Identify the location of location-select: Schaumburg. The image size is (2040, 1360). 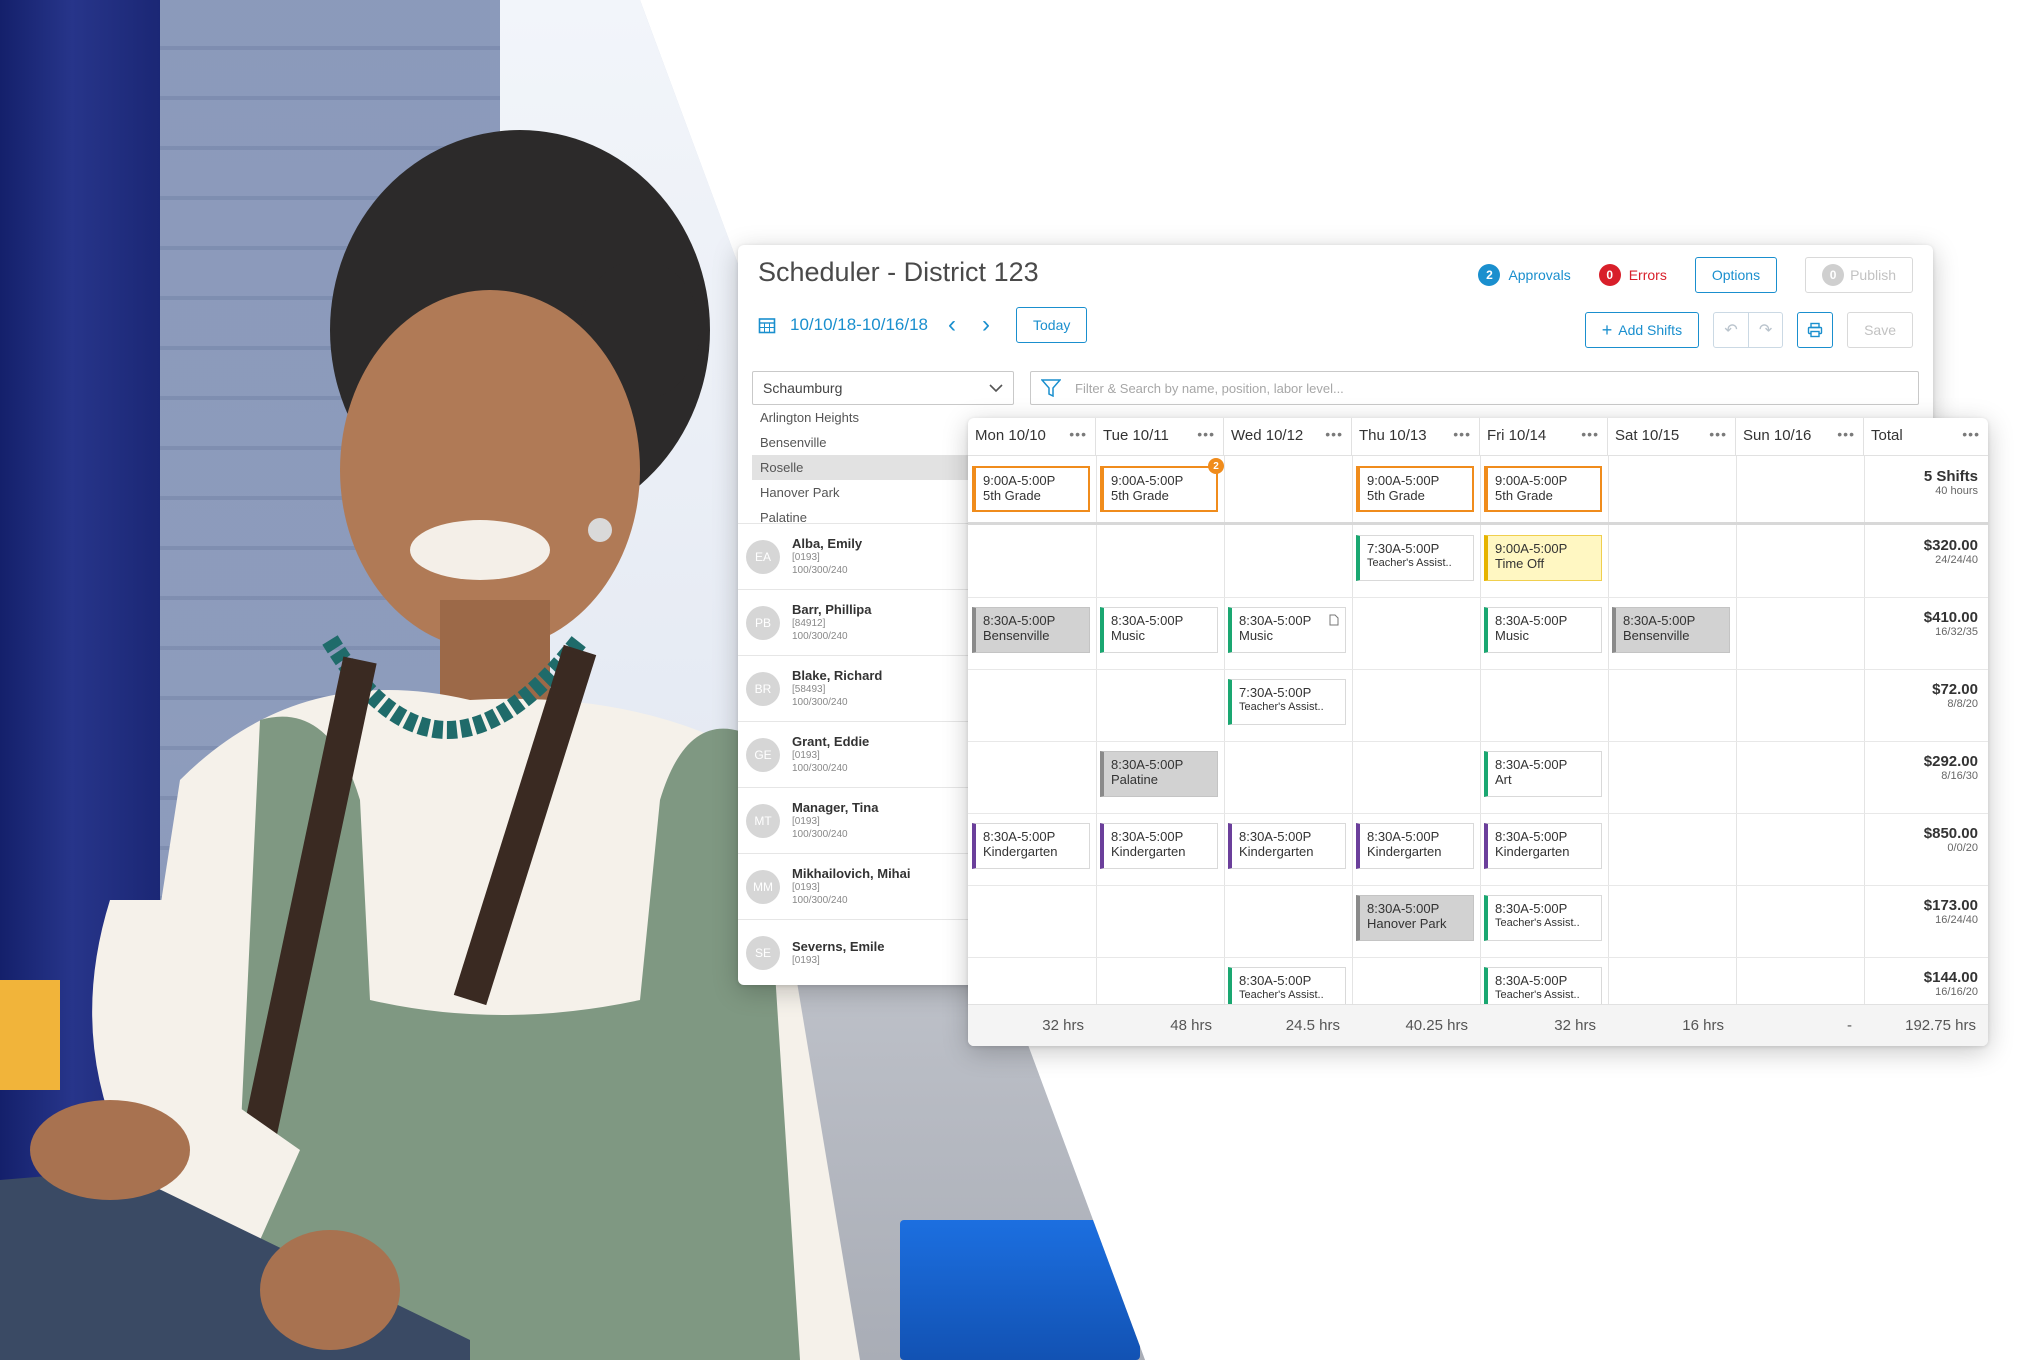
(883, 388).